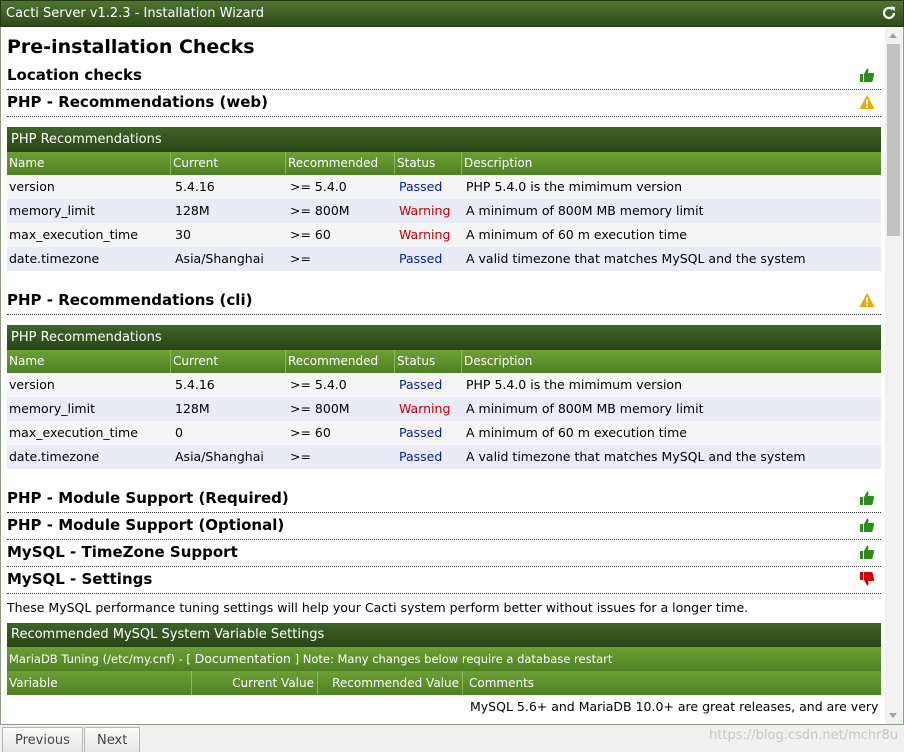 This screenshot has width=904, height=752. What do you see at coordinates (444, 526) in the screenshot?
I see `section-module-support-optional: PHP - Module Support (Optional)` at bounding box center [444, 526].